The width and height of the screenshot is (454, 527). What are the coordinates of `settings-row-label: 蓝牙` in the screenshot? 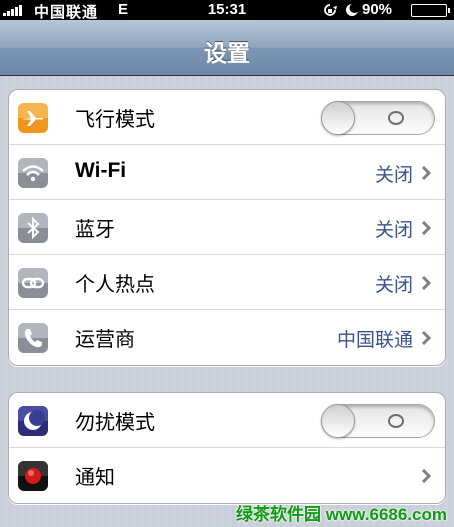 It's located at (95, 229).